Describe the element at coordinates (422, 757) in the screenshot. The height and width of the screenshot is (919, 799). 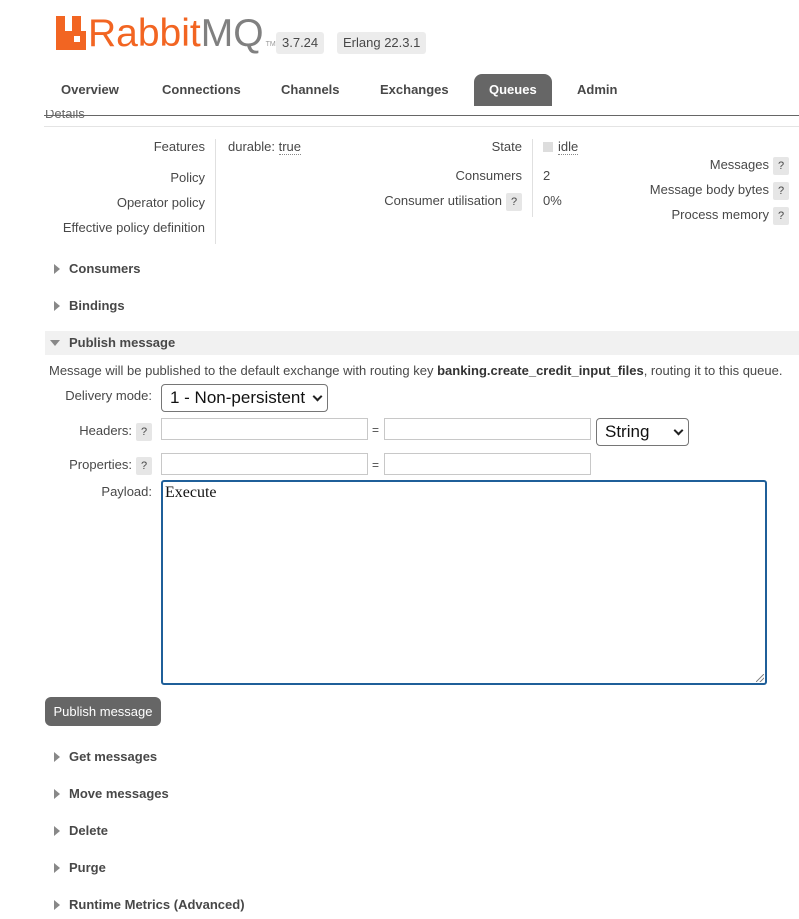
I see `section-get-messages: Get messages` at that location.